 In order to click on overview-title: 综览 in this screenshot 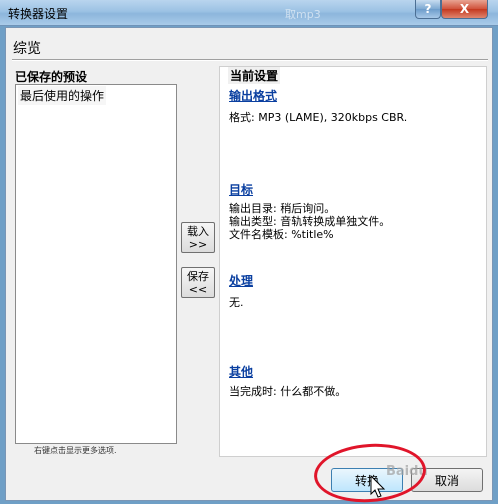, I will do `click(27, 49)`.